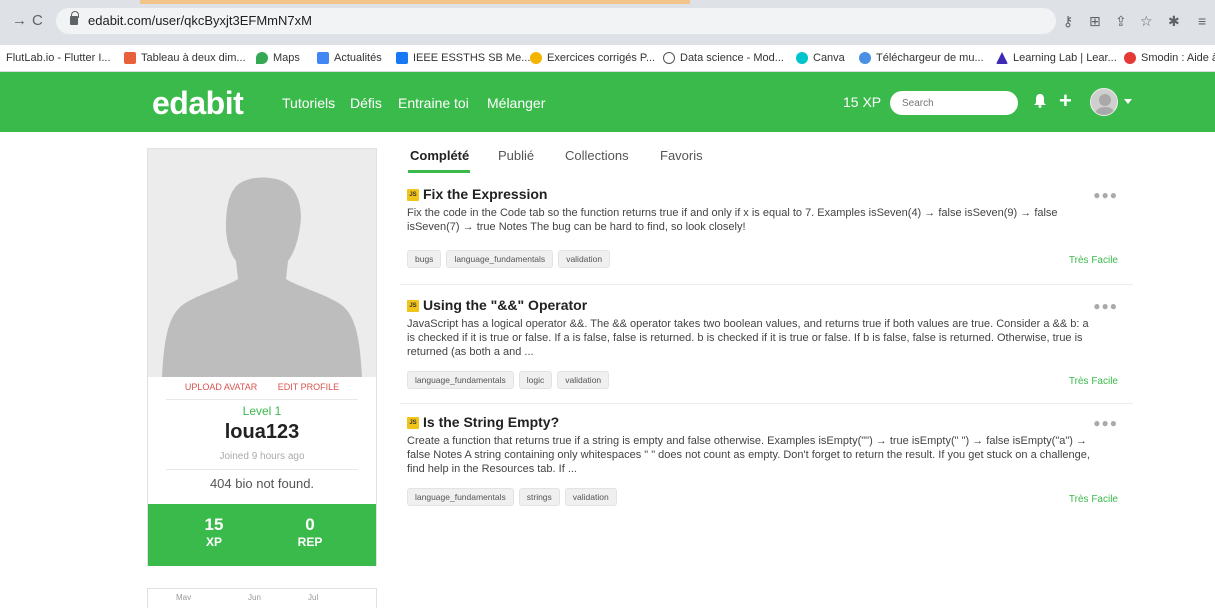  I want to click on active-tab-strip, so click(415, 2).